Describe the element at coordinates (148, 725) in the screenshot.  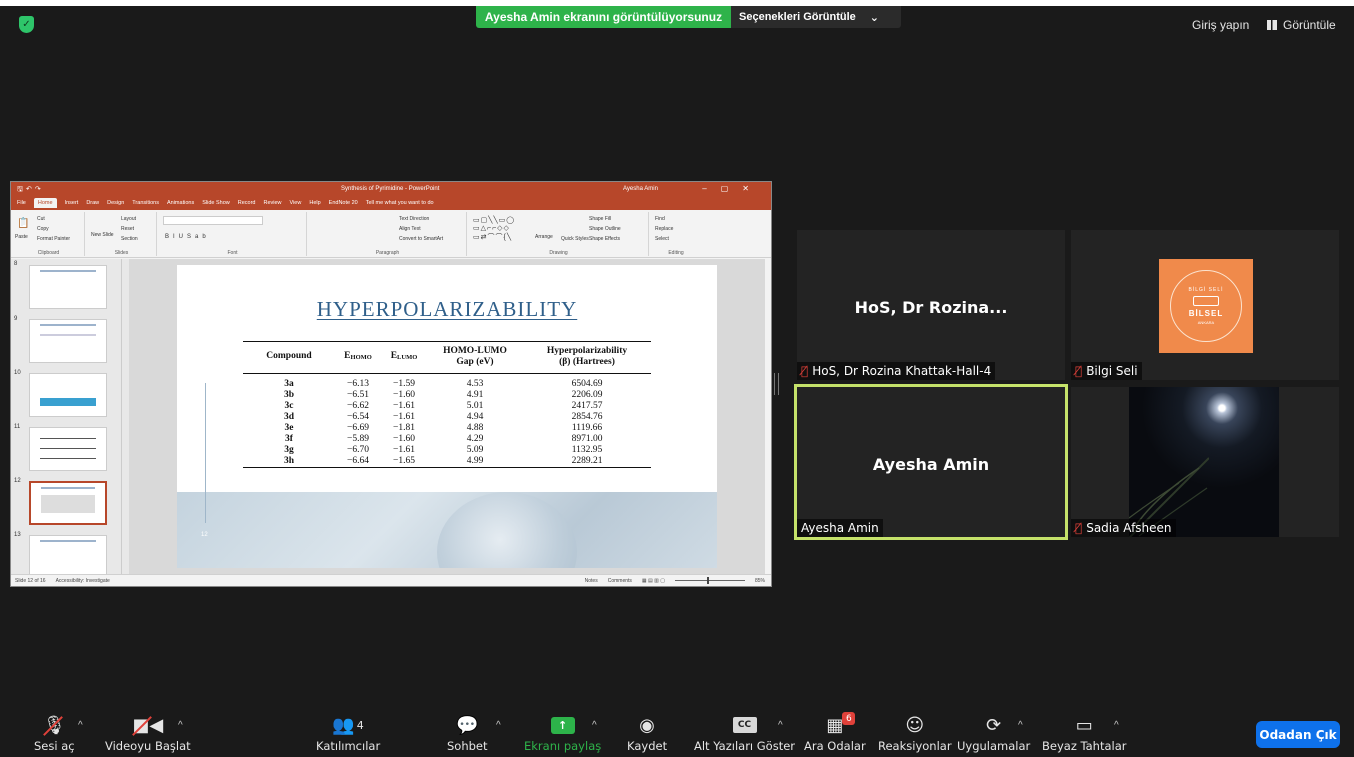
I see `video-off-icon: ■◀` at that location.